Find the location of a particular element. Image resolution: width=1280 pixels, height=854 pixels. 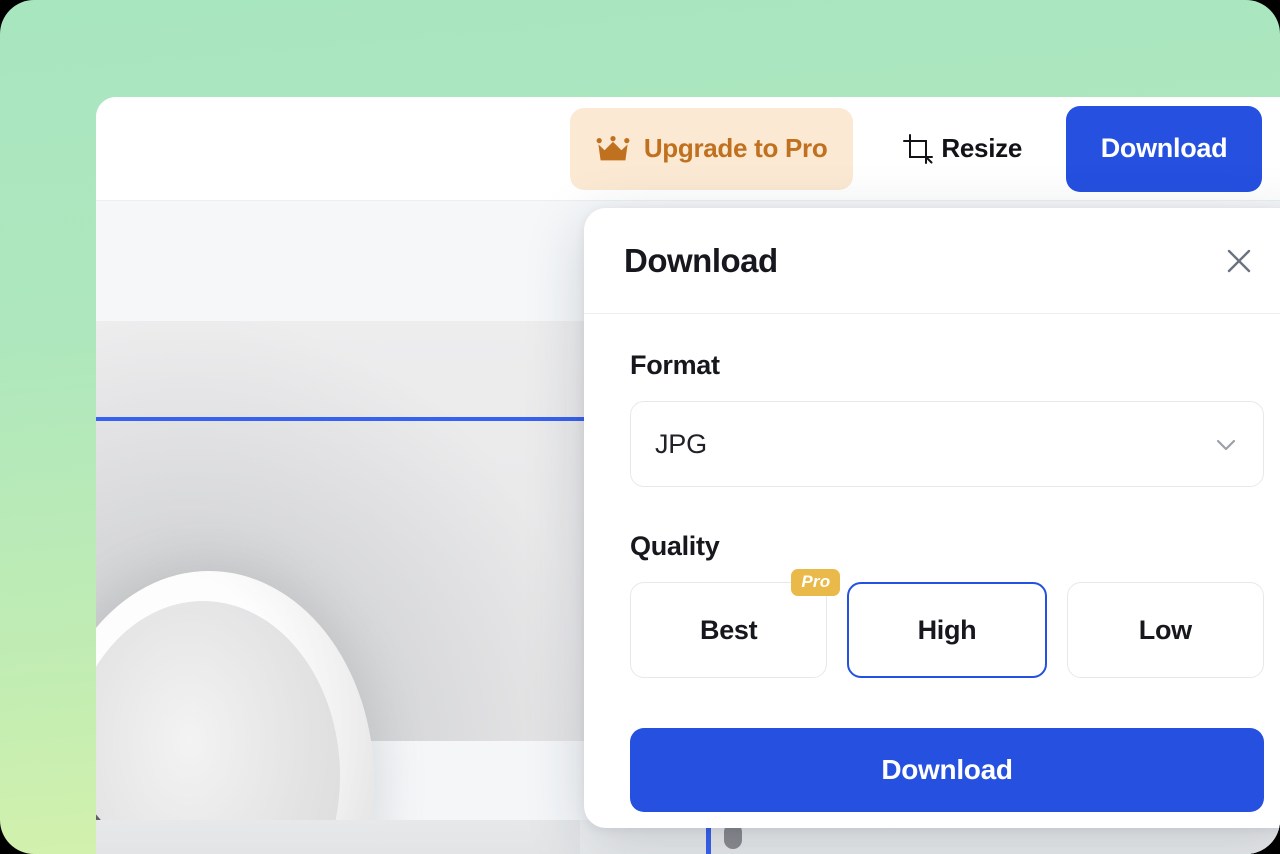

crop-resize-icon is located at coordinates (918, 148).